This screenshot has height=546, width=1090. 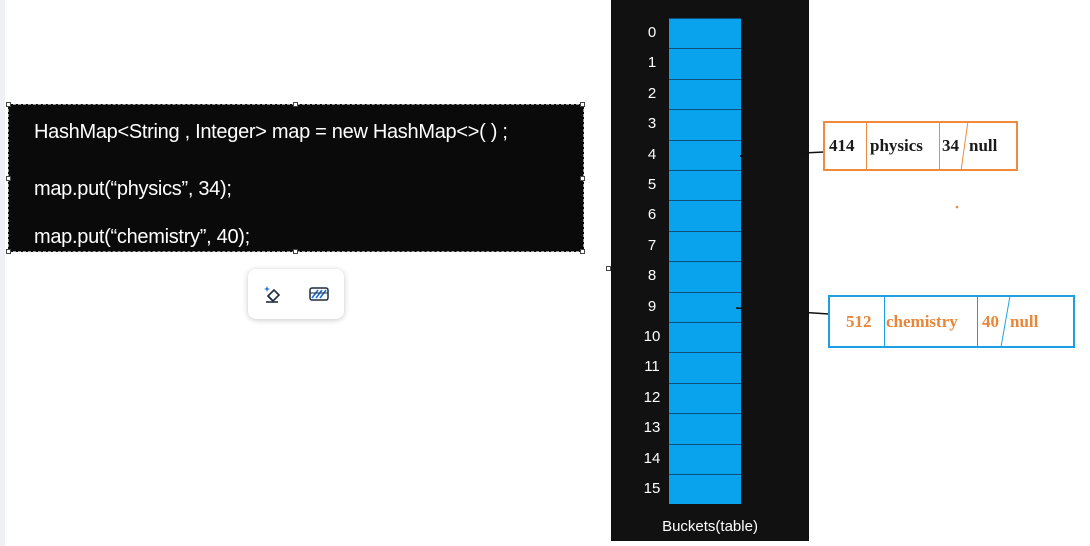 What do you see at coordinates (847, 233) in the screenshot?
I see `connector-lines` at bounding box center [847, 233].